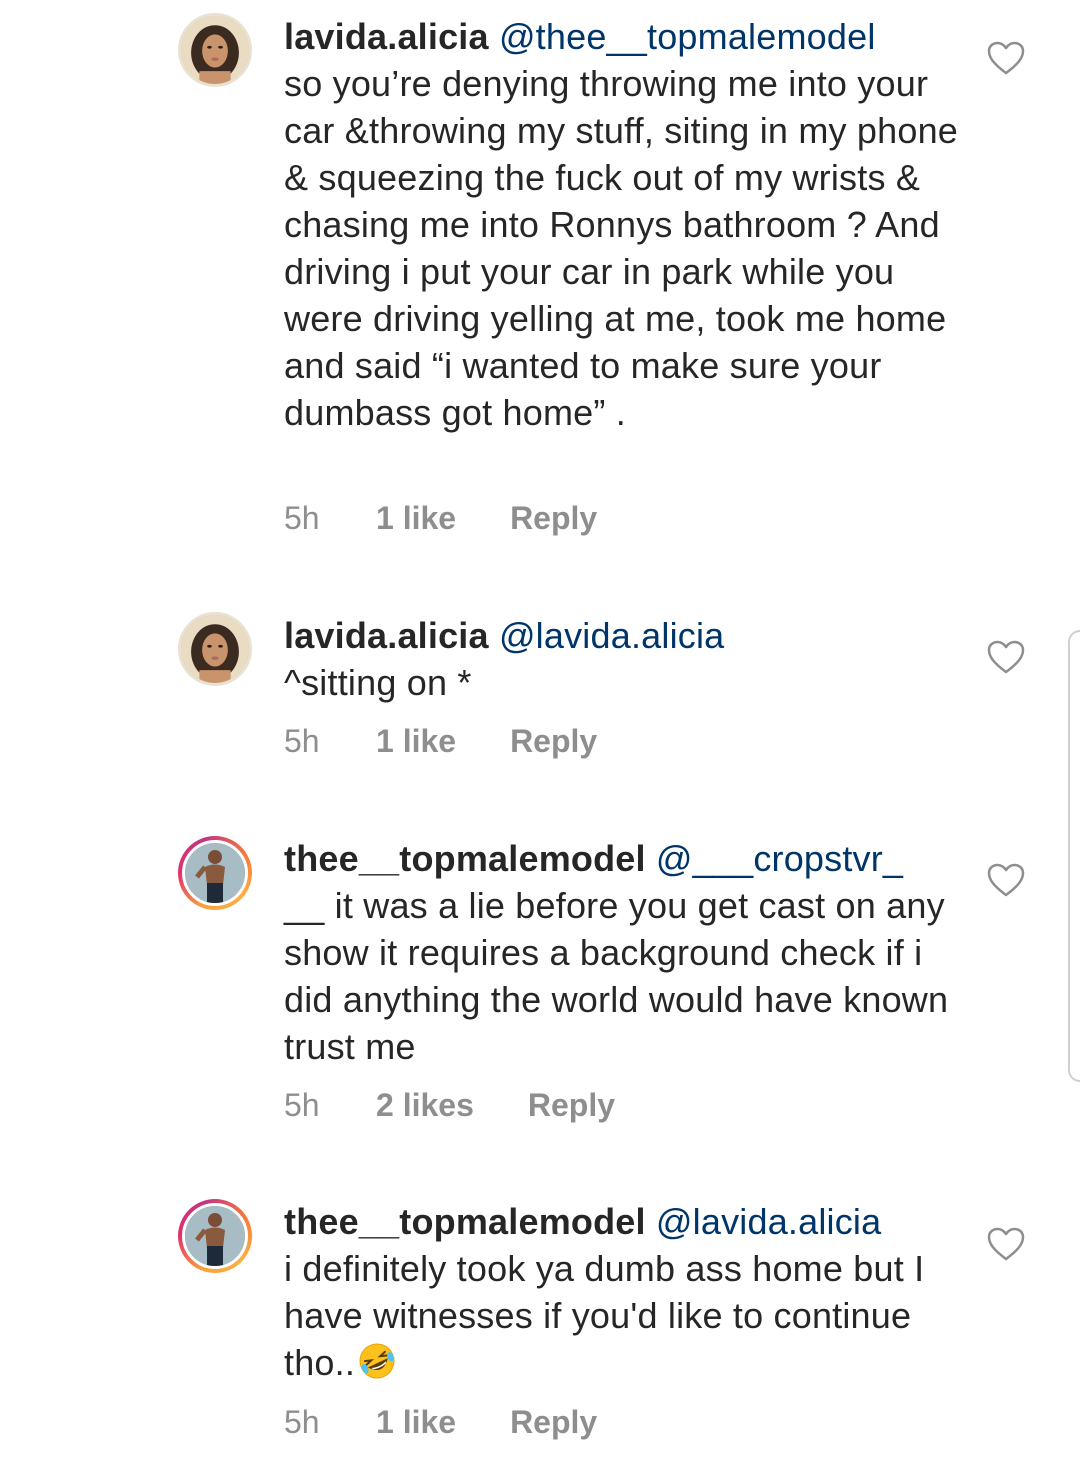 The width and height of the screenshot is (1080, 1472). Describe the element at coordinates (687, 36) in the screenshot. I see `comment-mention: @thee__topmalemodel` at that location.